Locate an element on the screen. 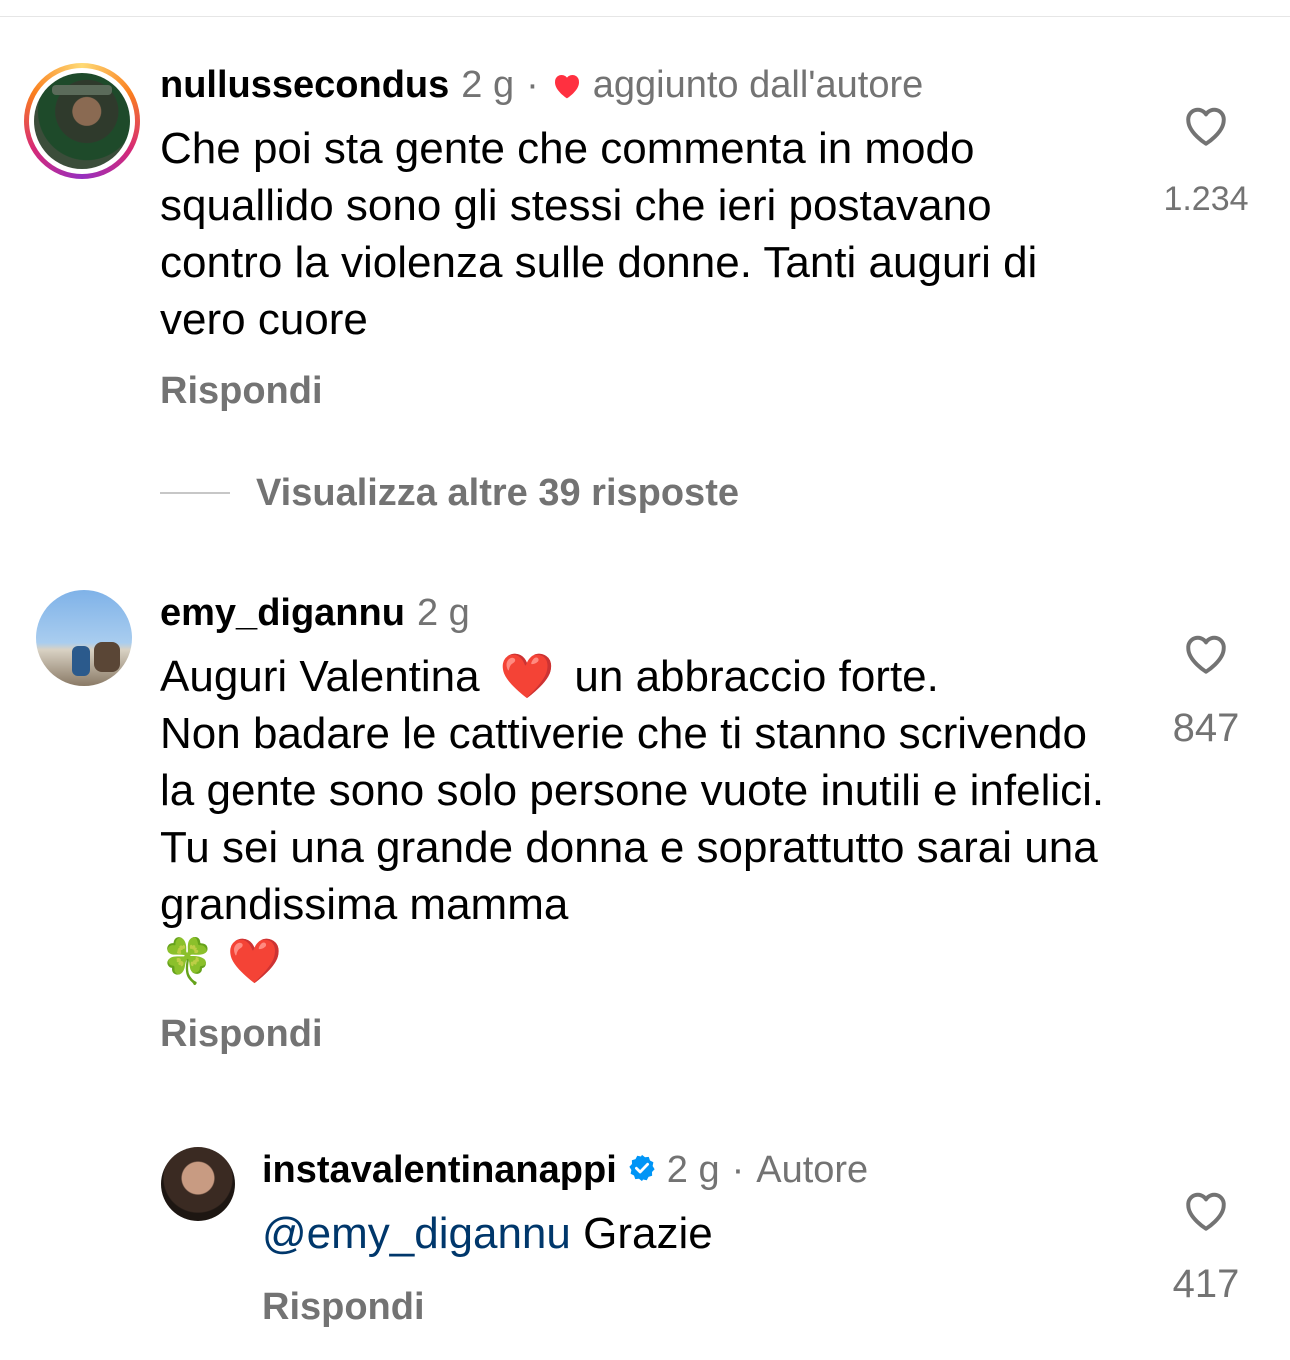  view-more-replies: Visualizza altre 39 risposte is located at coordinates (449, 493).